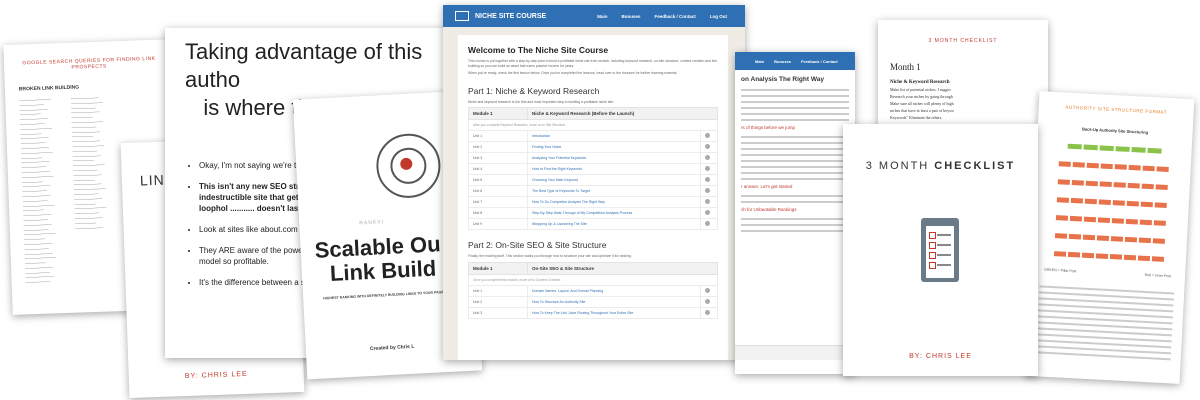  Describe the element at coordinates (622, 268) in the screenshot. I see `module-title: On-Site SEO & Site Structure` at that location.